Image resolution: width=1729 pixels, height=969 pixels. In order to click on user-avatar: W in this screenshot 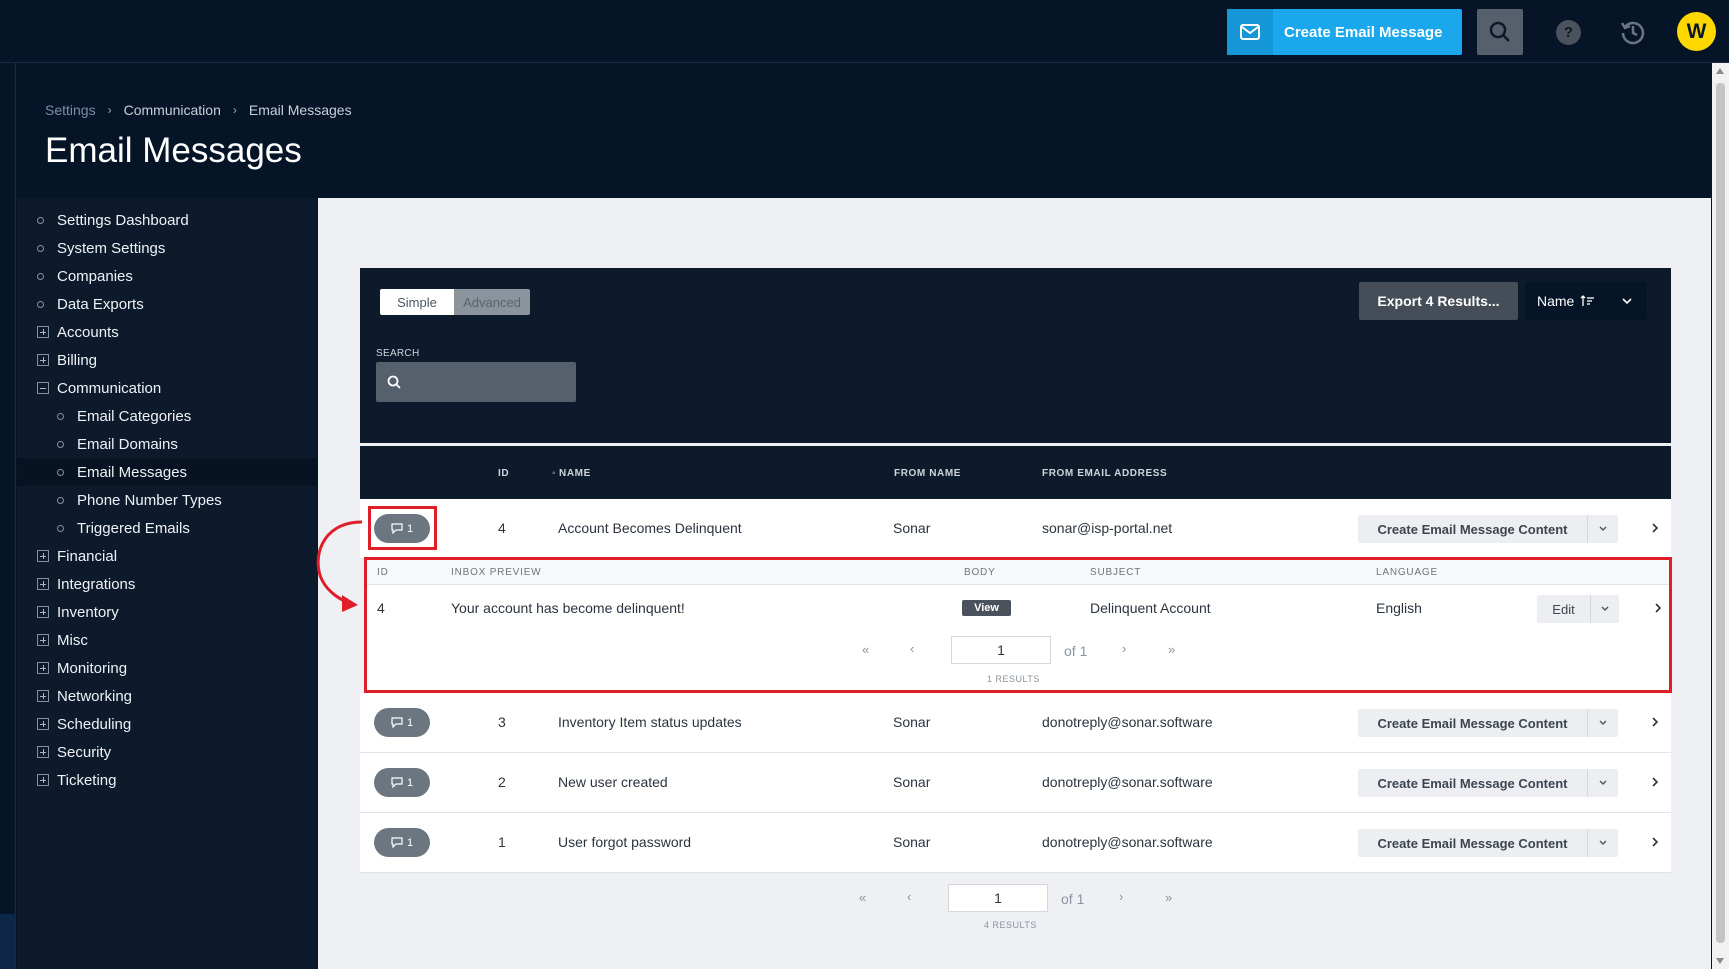, I will do `click(1696, 31)`.